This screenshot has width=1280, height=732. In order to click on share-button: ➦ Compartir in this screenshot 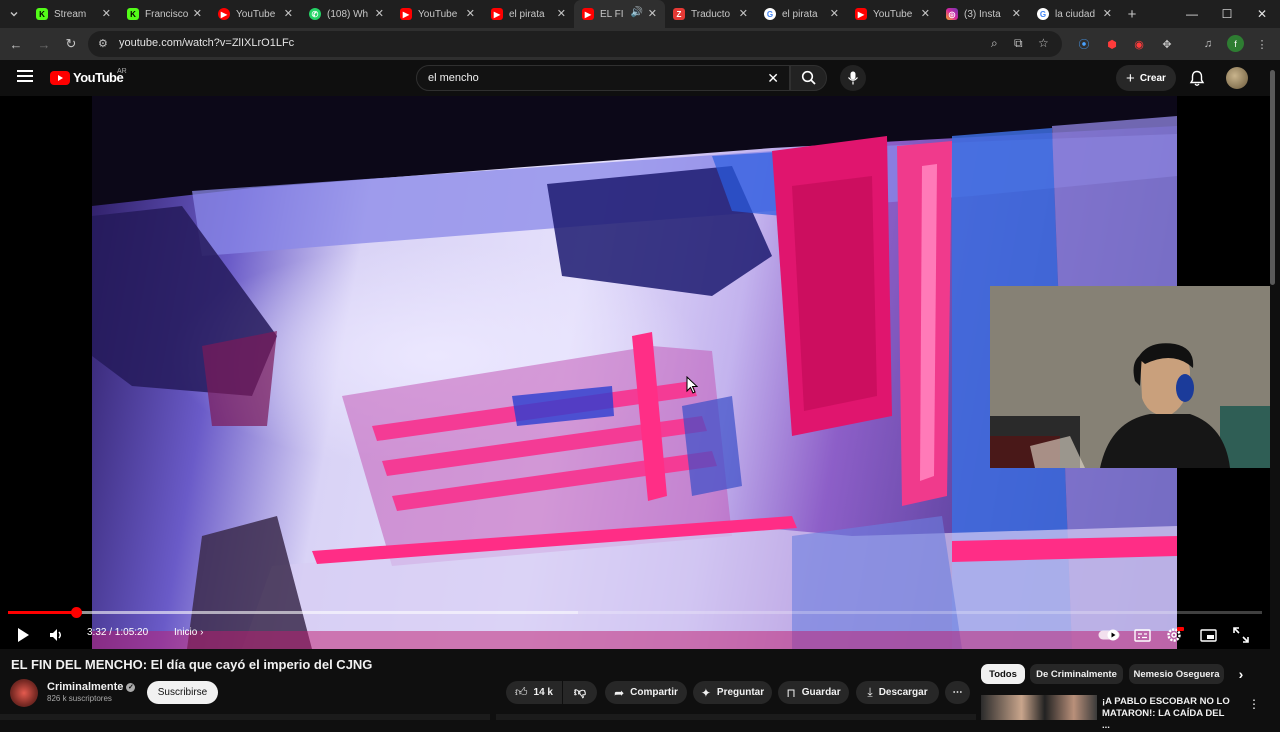, I will do `click(646, 692)`.